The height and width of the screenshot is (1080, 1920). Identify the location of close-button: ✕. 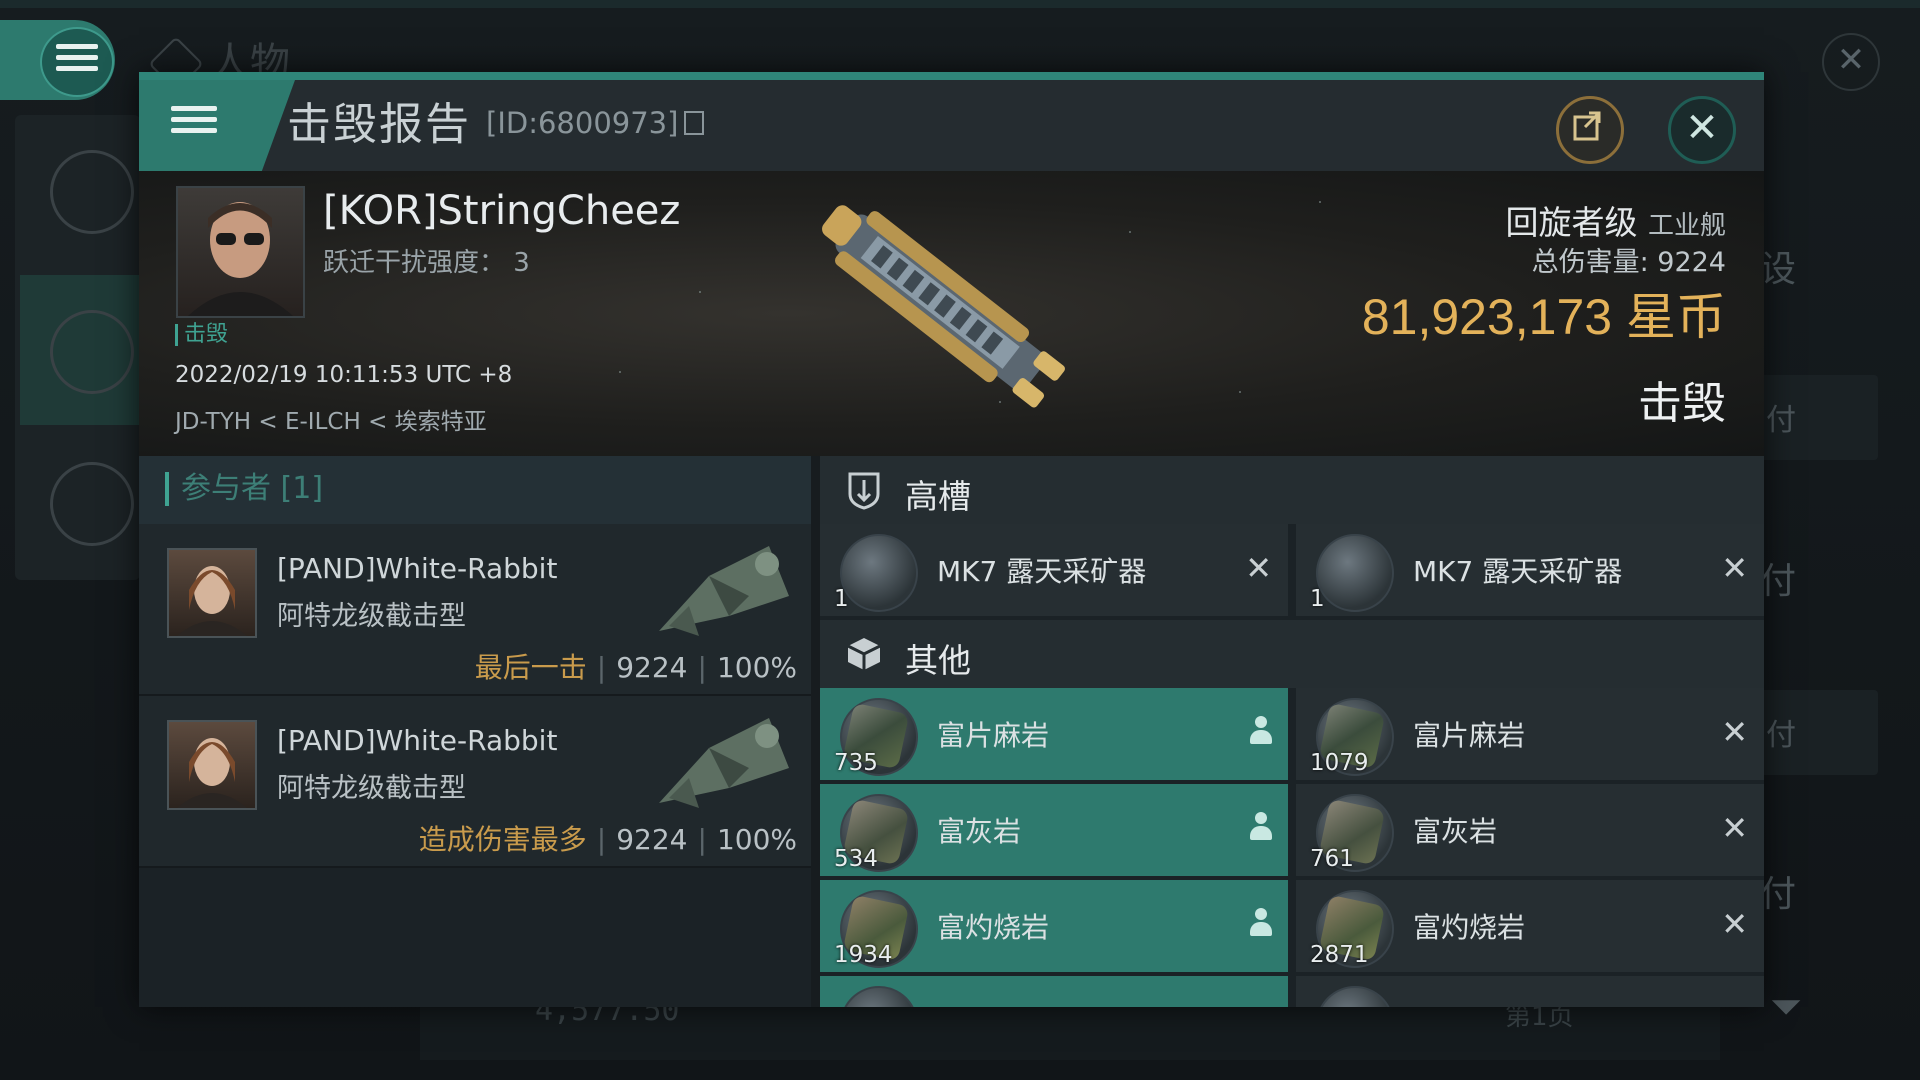
(1702, 130).